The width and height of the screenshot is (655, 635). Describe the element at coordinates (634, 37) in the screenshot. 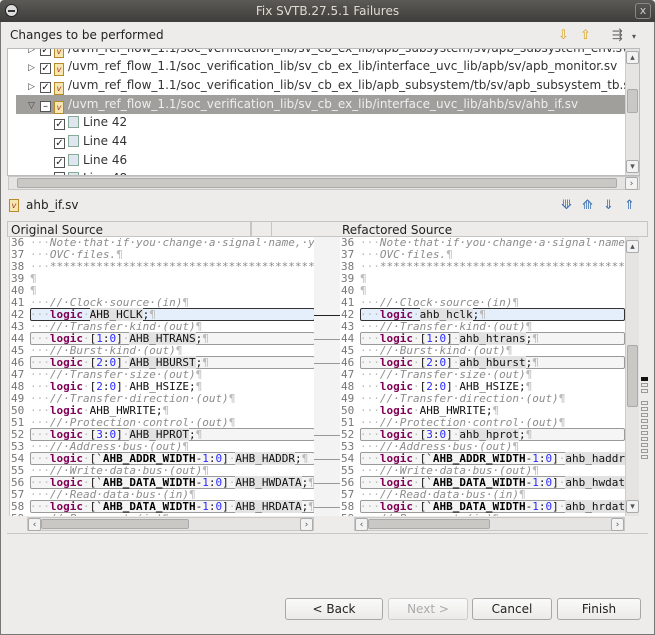

I see `chevron-down-icon: ▾` at that location.